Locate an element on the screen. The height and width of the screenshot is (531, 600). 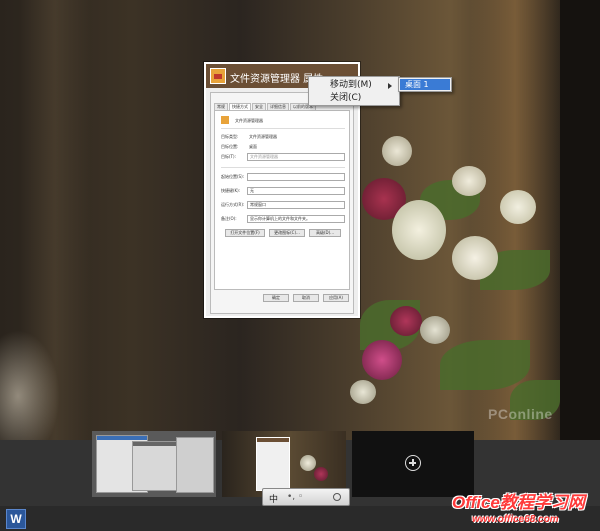
move-to-submenu: 桌面 1 is located at coordinates (425, 84).